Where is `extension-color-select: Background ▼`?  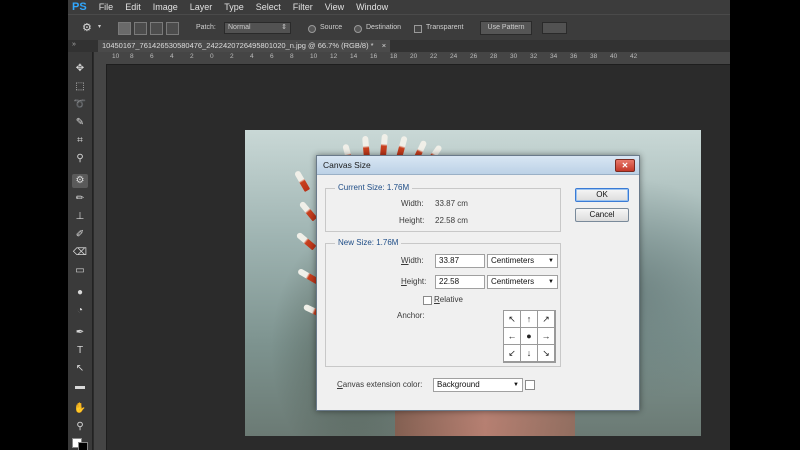 extension-color-select: Background ▼ is located at coordinates (478, 385).